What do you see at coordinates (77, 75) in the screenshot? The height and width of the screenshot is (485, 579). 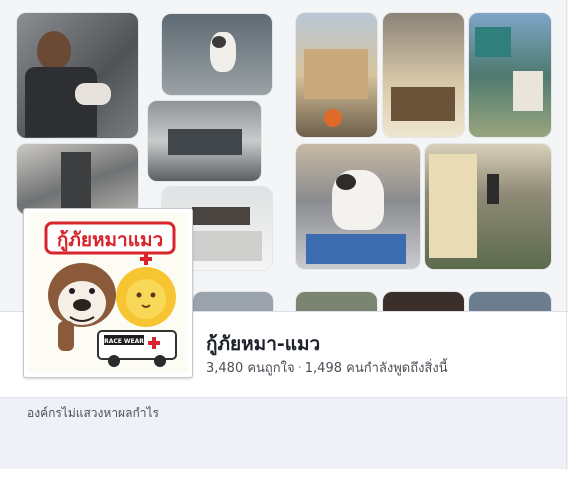 I see `man-holding-cat-photo` at bounding box center [77, 75].